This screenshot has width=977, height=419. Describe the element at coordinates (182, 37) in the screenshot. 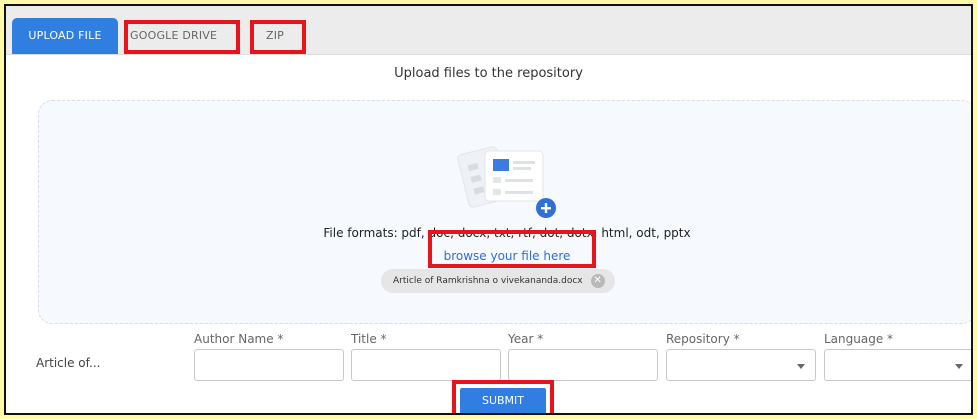

I see `highlight-box-google-drive` at that location.